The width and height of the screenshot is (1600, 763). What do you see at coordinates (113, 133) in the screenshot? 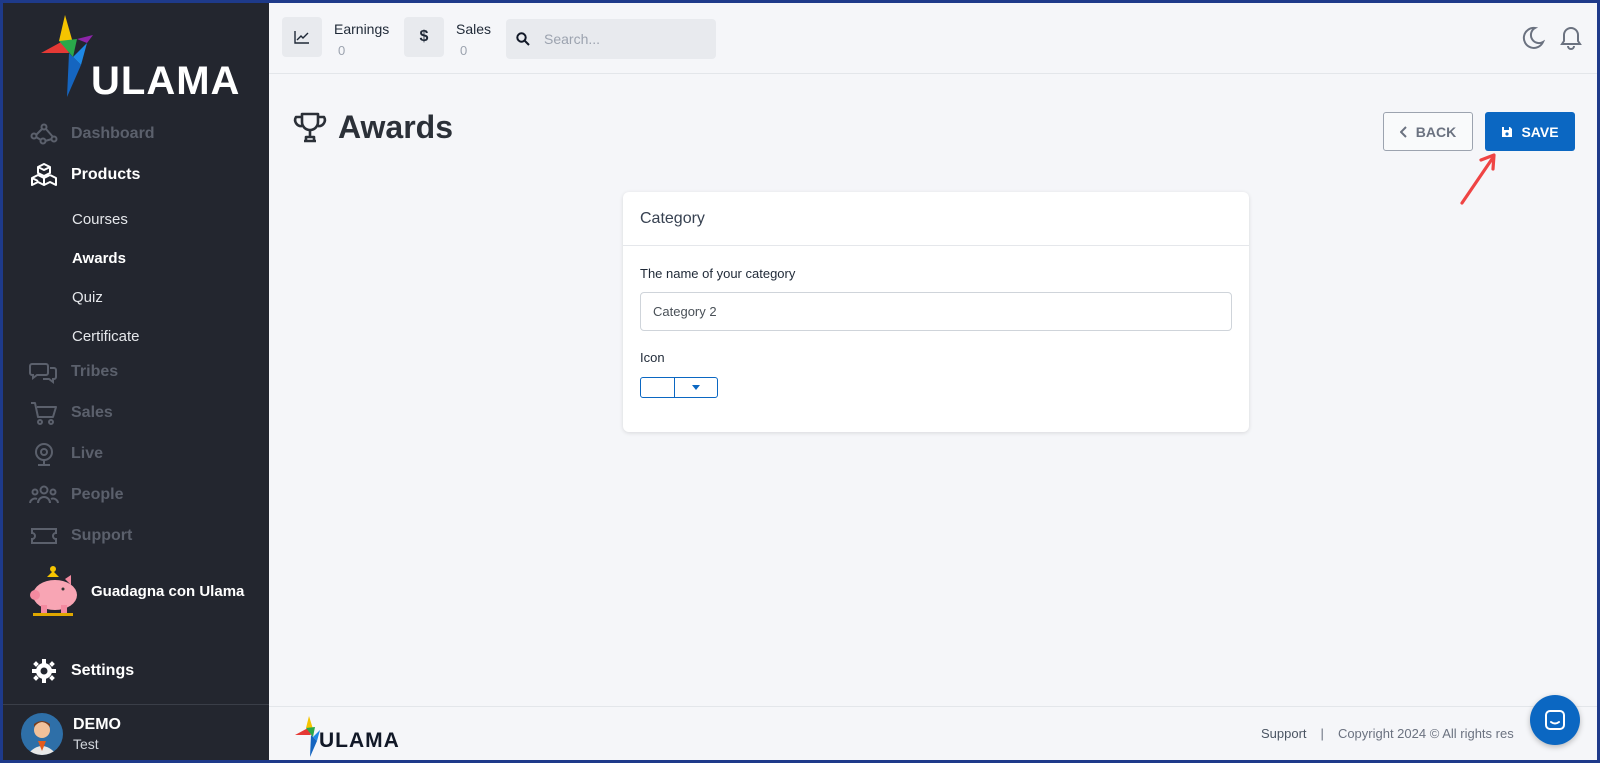
I see `sidebar-item-label: Dashboard` at bounding box center [113, 133].